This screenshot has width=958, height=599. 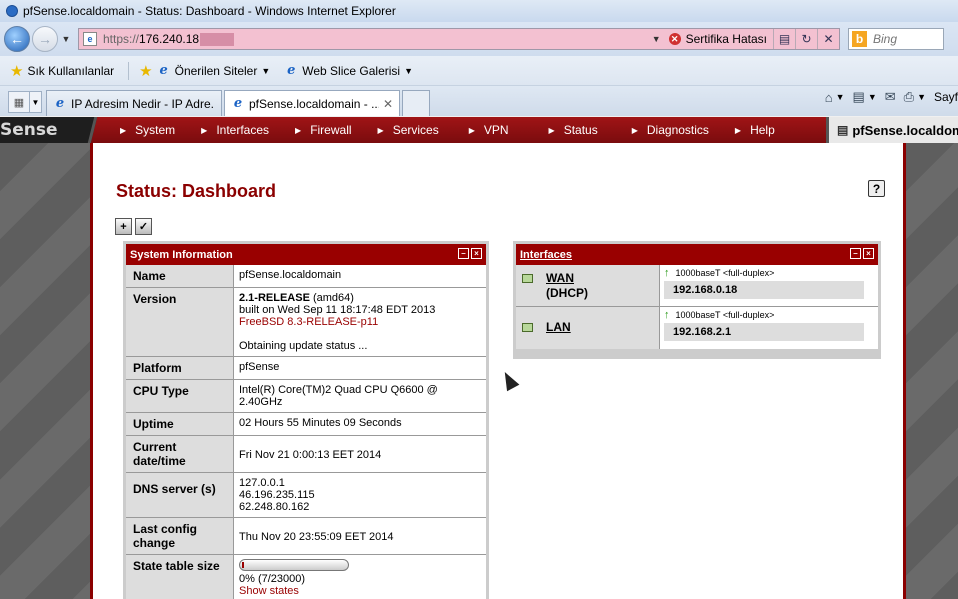 I want to click on row-label: Version, so click(x=180, y=322).